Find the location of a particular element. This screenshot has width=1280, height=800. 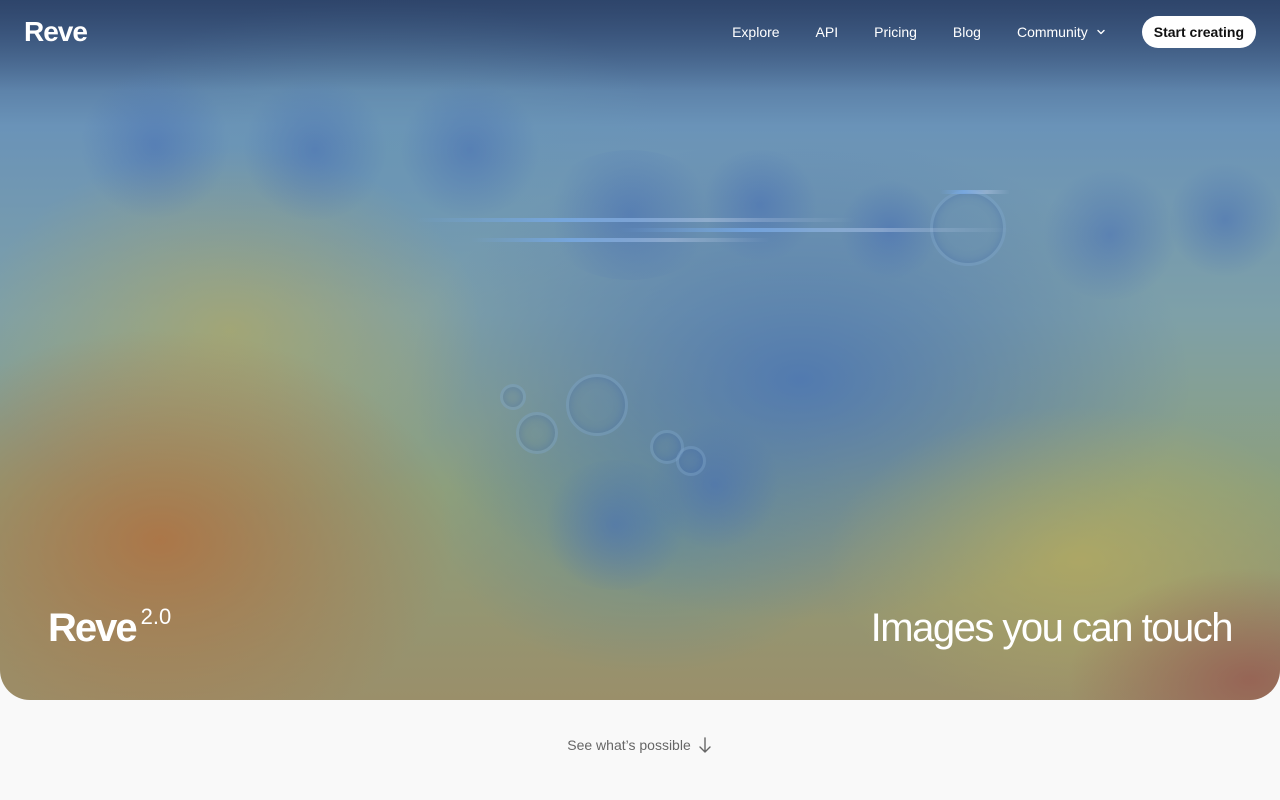

nav-pricing: Pricing is located at coordinates (895, 32).